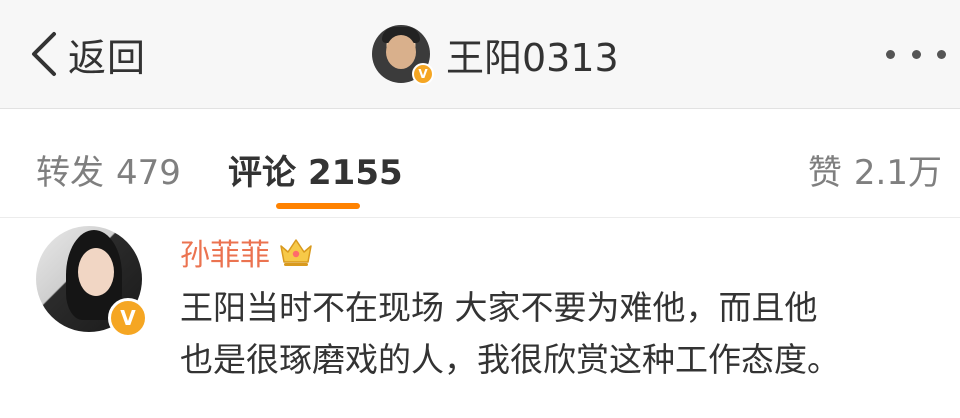 The height and width of the screenshot is (418, 960). Describe the element at coordinates (897, 173) in the screenshot. I see `tab-like-count: 2.1万` at that location.